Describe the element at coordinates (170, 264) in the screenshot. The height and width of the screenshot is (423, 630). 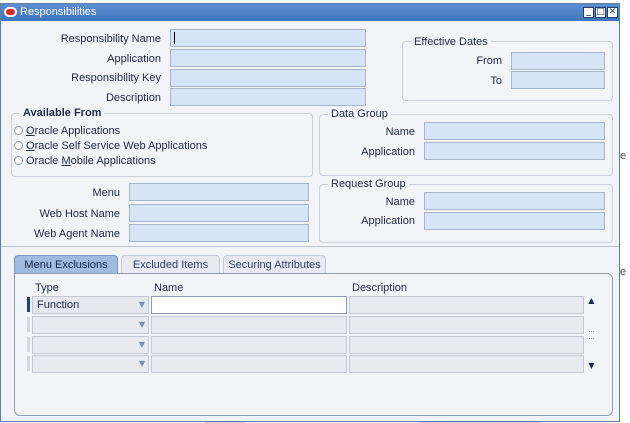
I see `tab-excluded-items: Excluded Items` at that location.